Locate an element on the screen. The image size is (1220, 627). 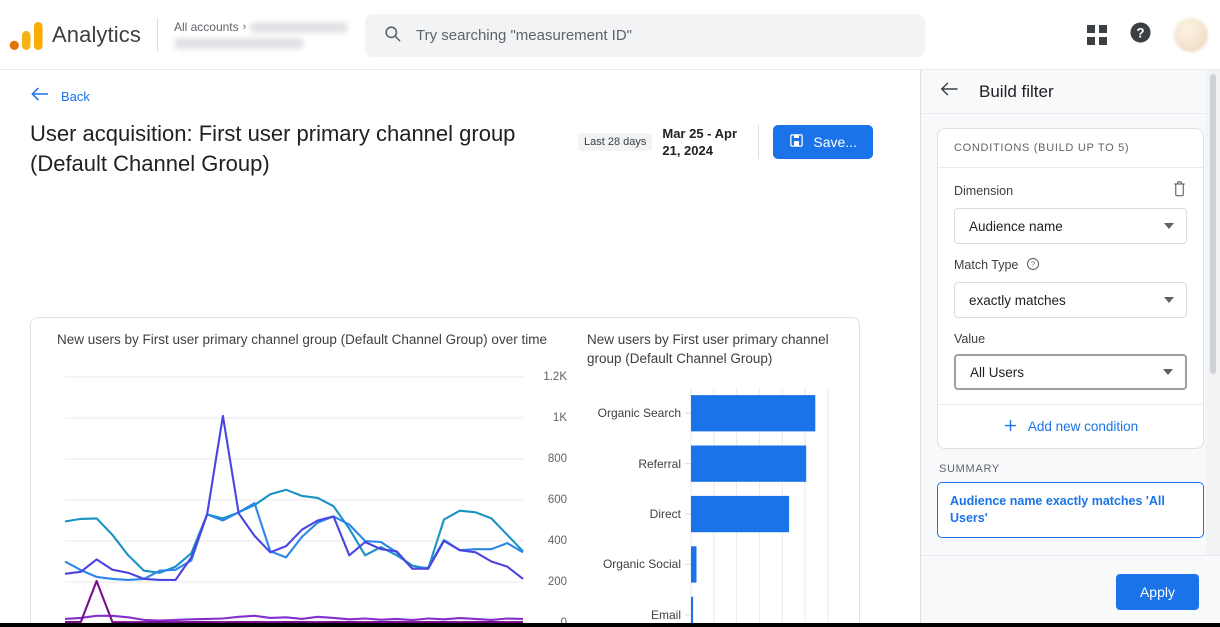
apply-button: Apply is located at coordinates (1157, 591).